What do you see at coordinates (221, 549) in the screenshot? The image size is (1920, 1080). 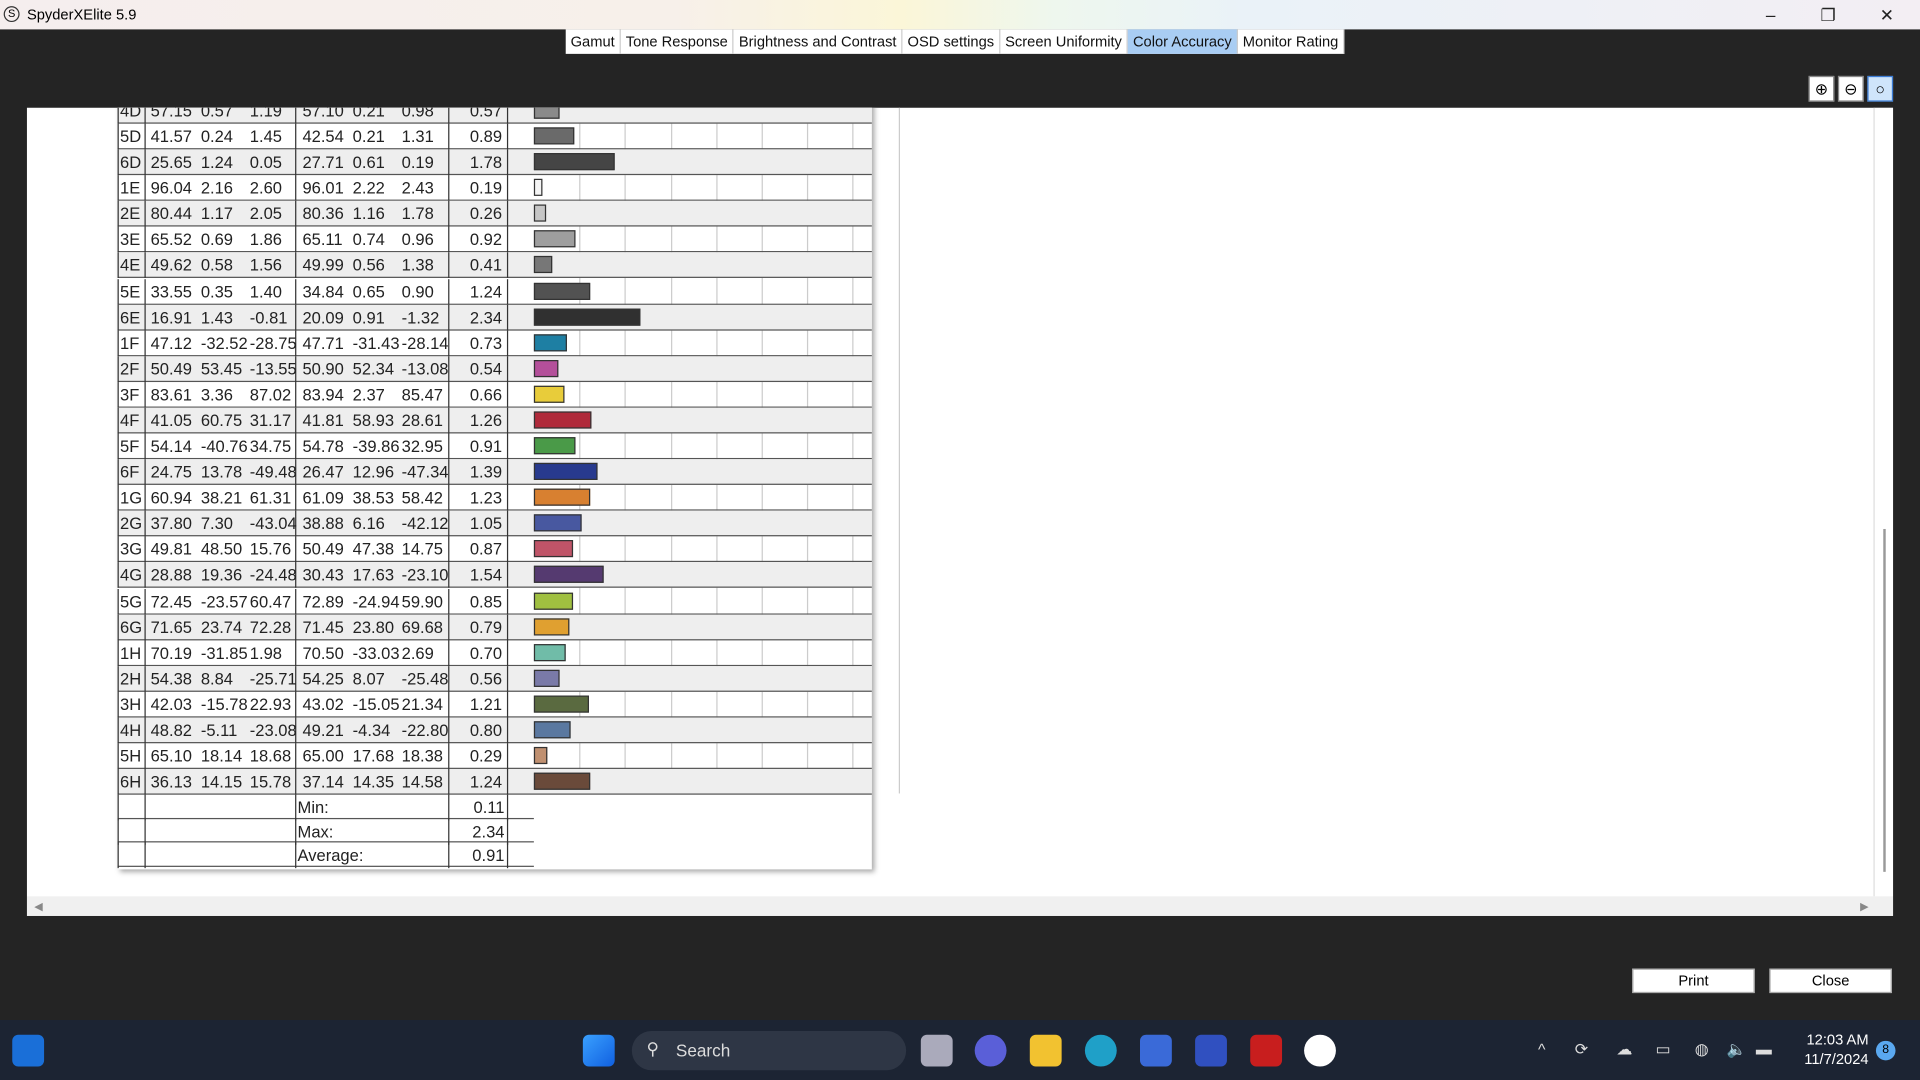 I see `measured-a: 48.50` at bounding box center [221, 549].